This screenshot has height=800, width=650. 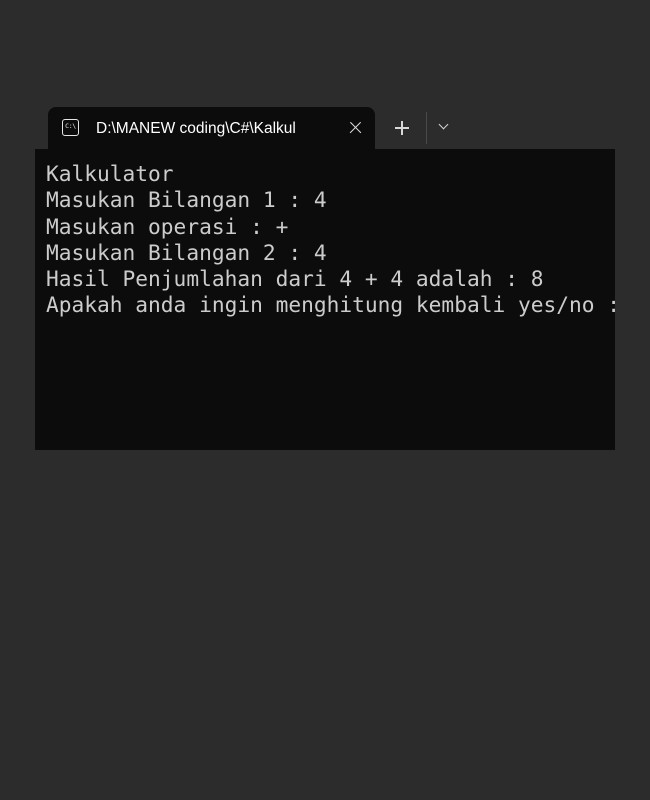 What do you see at coordinates (402, 128) in the screenshot?
I see `plus-icon` at bounding box center [402, 128].